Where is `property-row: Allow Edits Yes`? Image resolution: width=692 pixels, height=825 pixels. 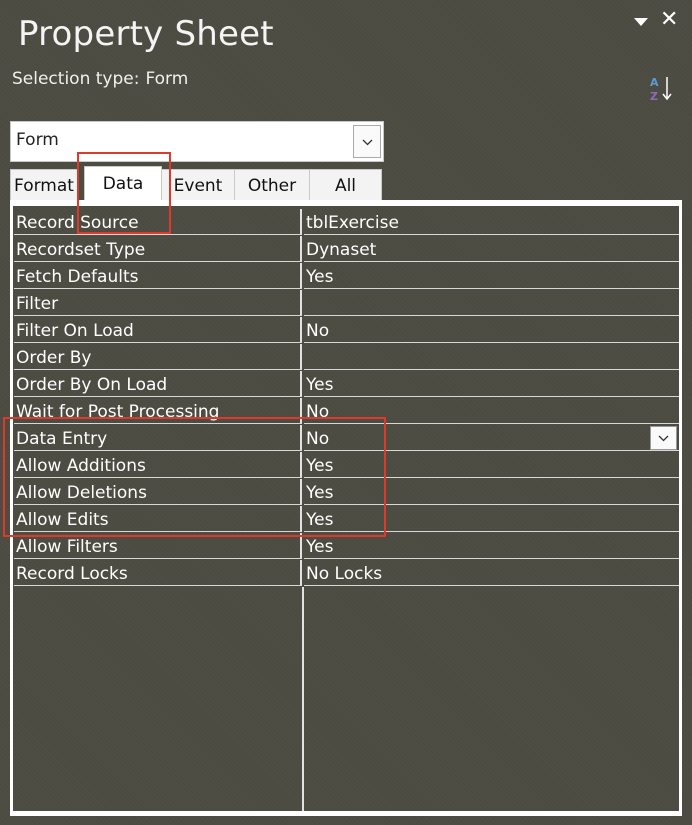 property-row: Allow Edits Yes is located at coordinates (346, 519).